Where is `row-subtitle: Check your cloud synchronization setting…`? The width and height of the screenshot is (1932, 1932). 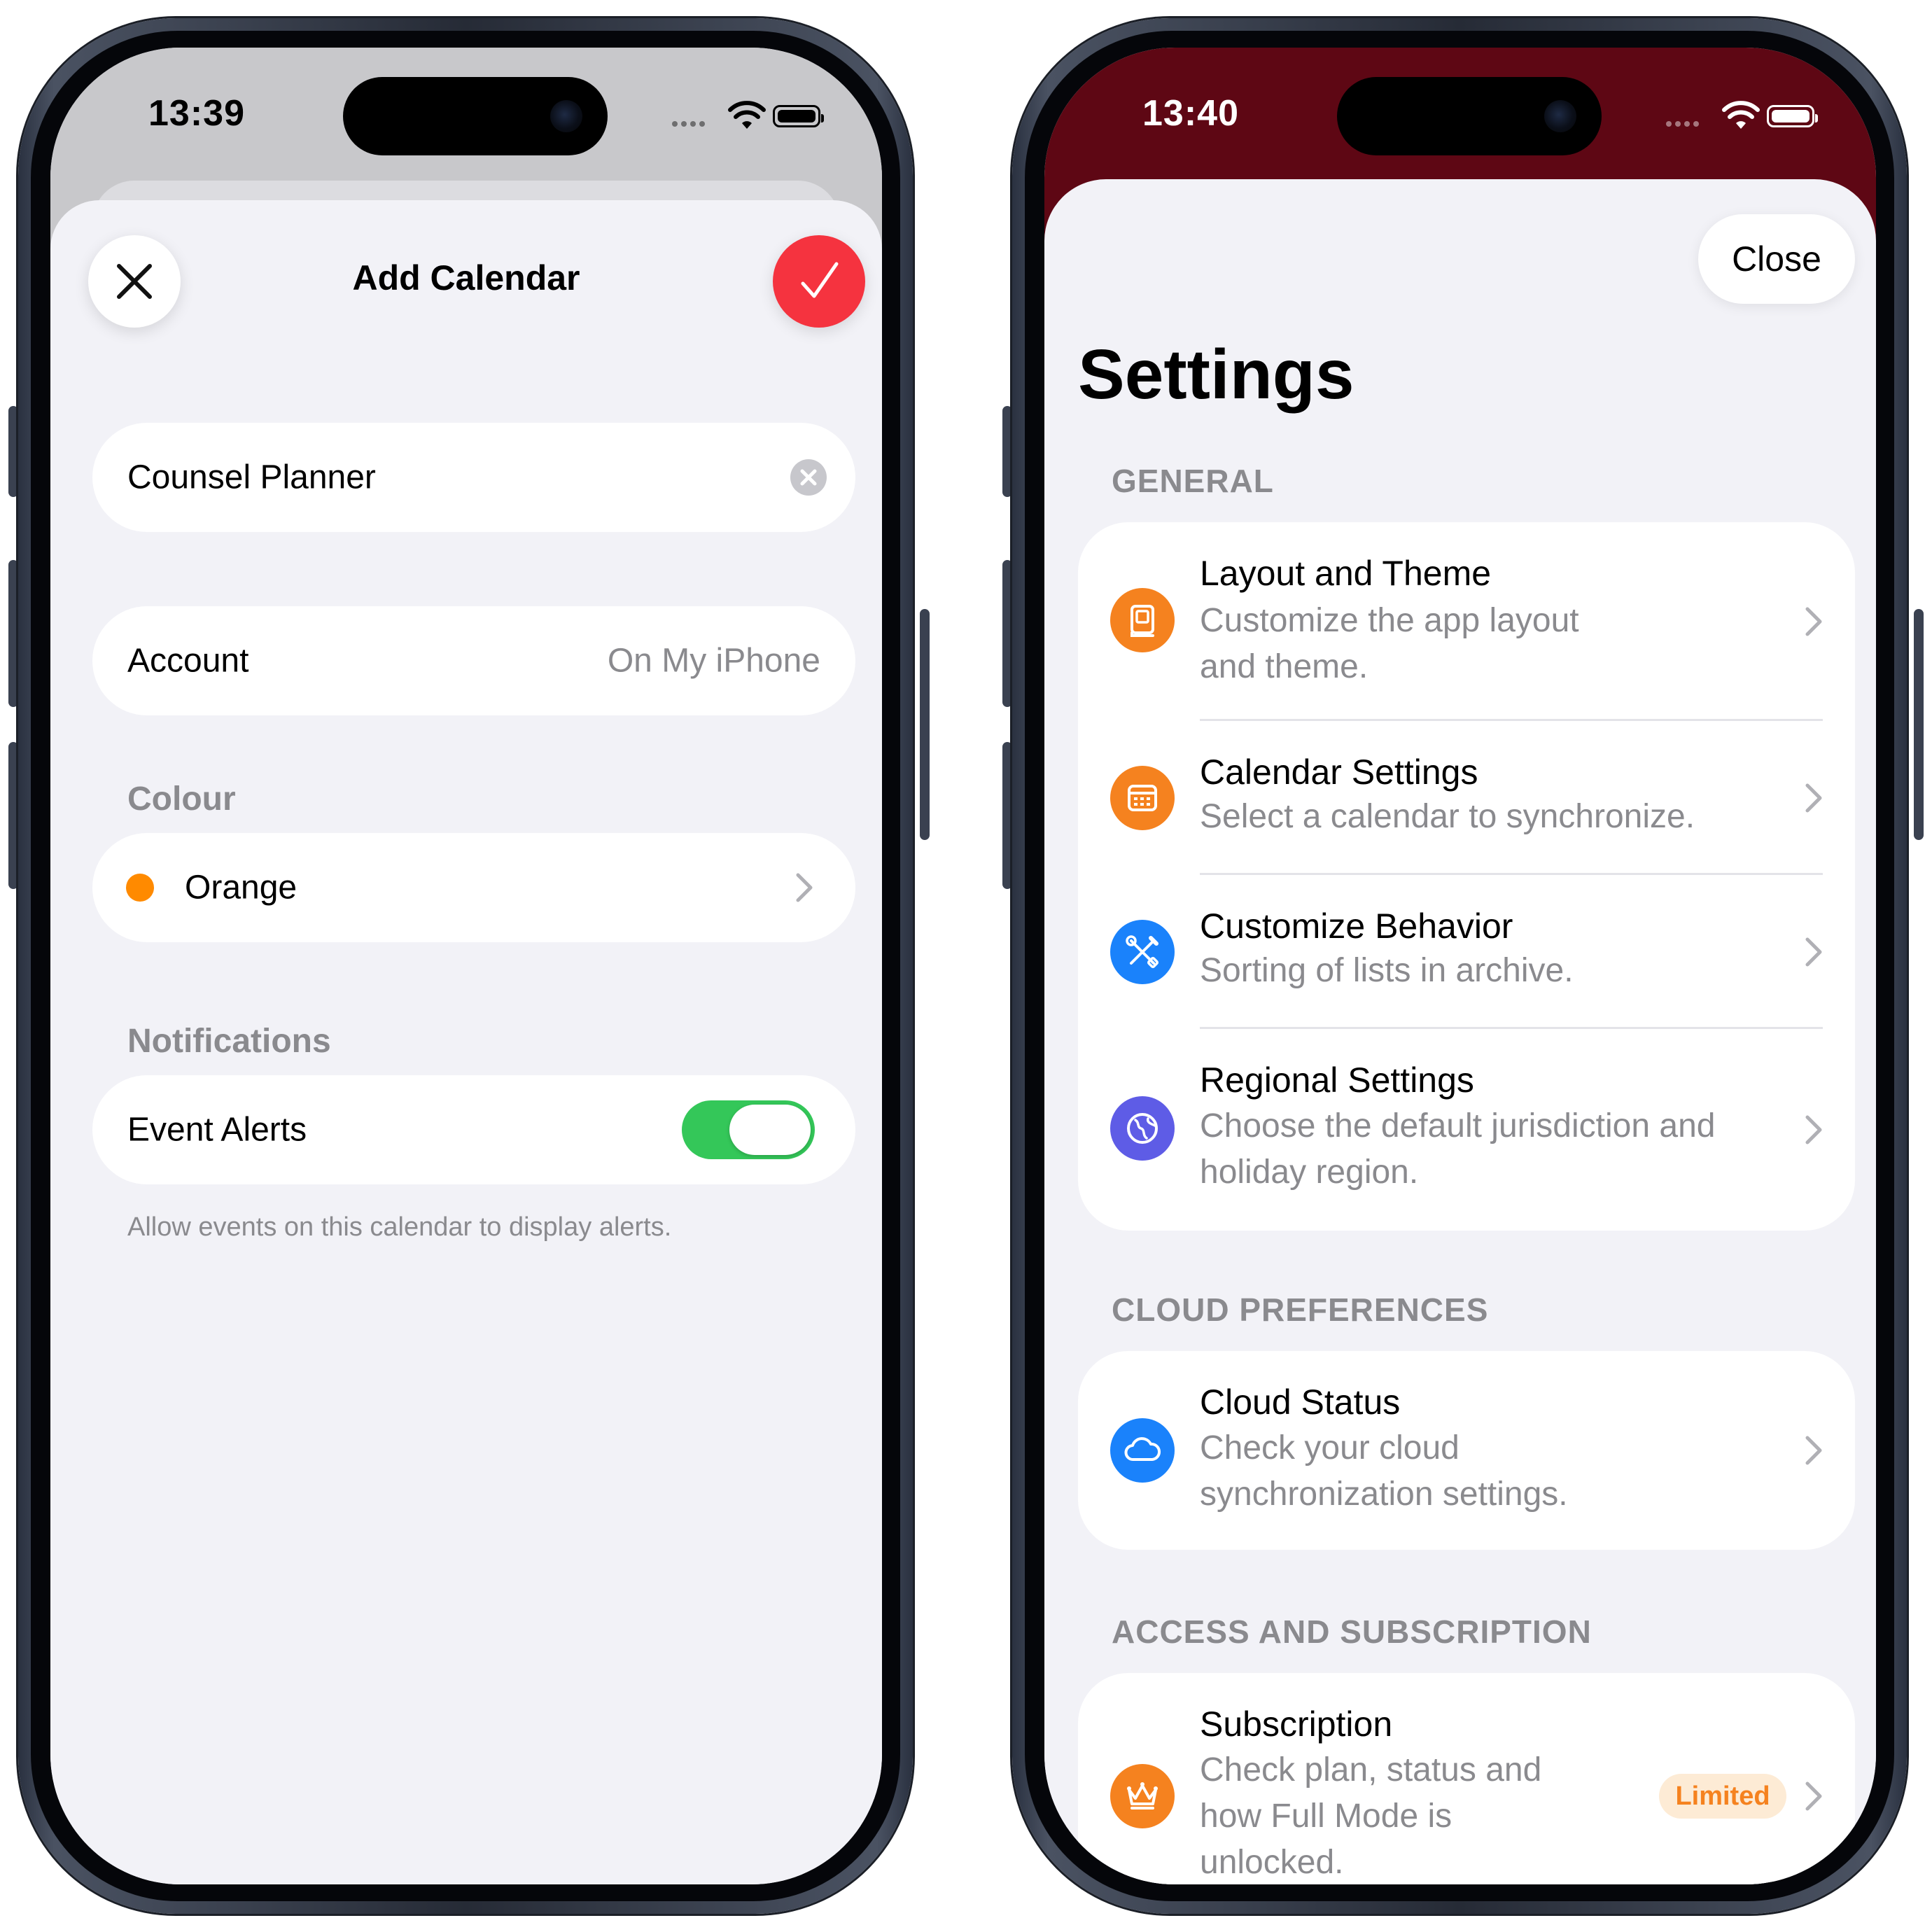 row-subtitle: Check your cloud synchronization setting… is located at coordinates (1384, 1471).